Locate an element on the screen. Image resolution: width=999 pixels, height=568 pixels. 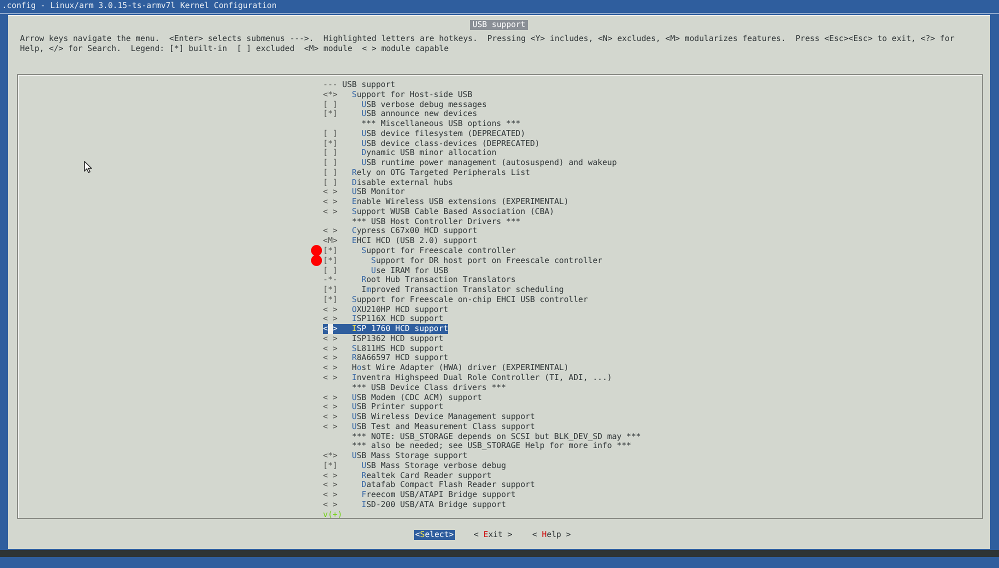
dialog-button: < Exit > is located at coordinates (493, 535).